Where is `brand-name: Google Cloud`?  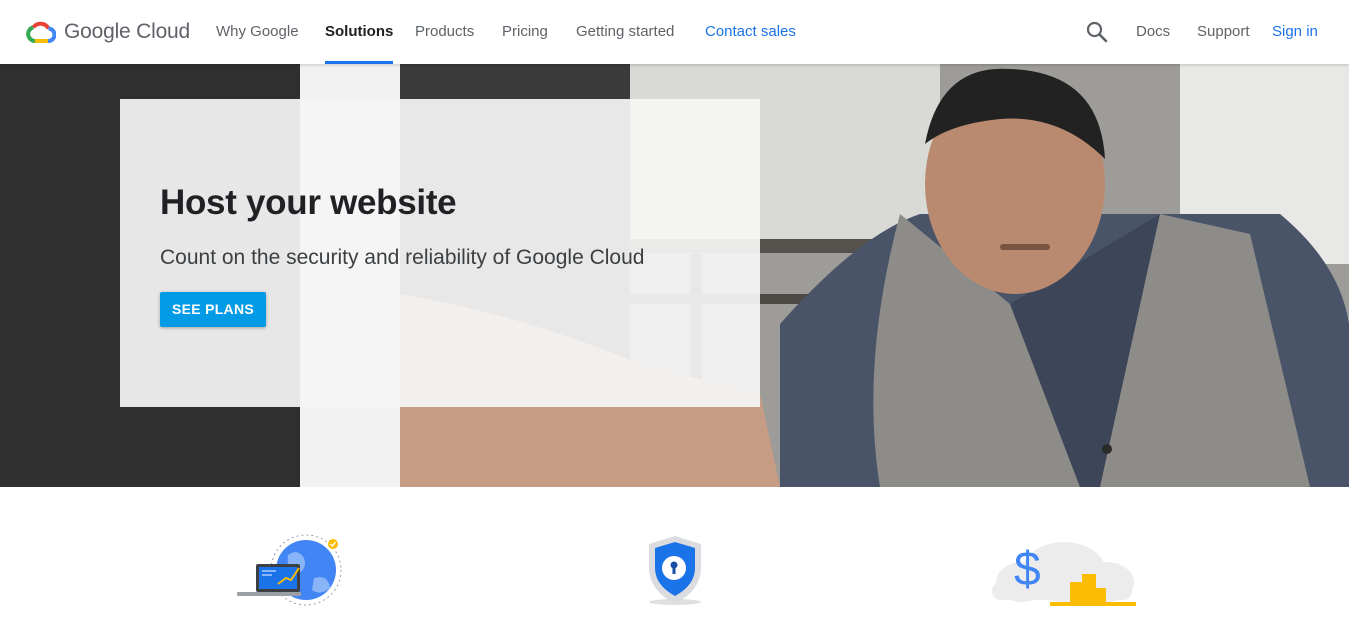
brand-name: Google Cloud is located at coordinates (127, 31).